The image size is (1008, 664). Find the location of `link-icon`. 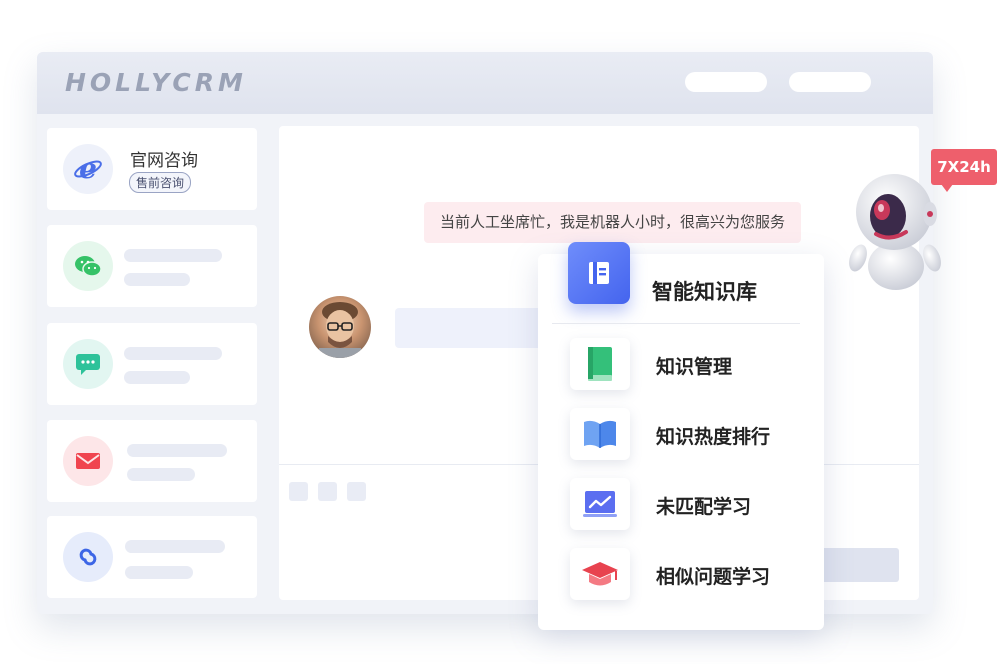

link-icon is located at coordinates (88, 557).